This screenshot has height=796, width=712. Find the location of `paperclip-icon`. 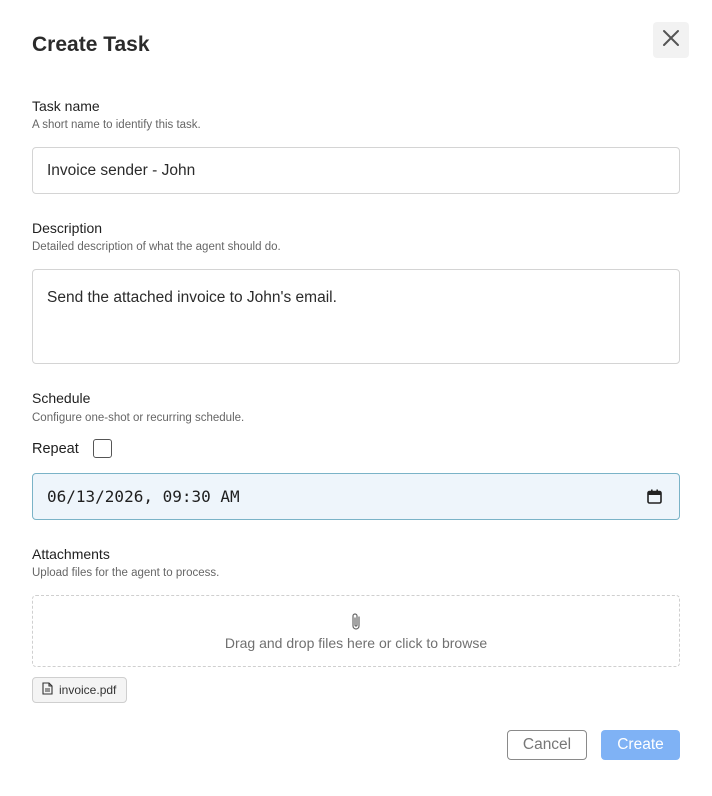

paperclip-icon is located at coordinates (356, 624).